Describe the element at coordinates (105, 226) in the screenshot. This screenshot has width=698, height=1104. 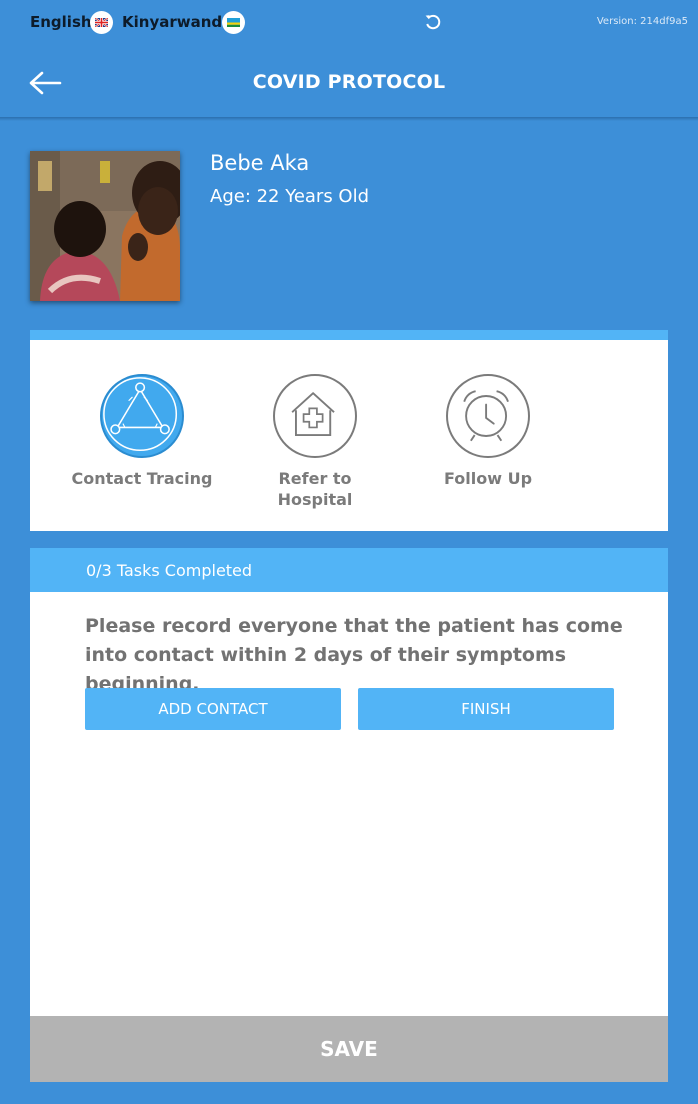
I see `patient-photo` at that location.